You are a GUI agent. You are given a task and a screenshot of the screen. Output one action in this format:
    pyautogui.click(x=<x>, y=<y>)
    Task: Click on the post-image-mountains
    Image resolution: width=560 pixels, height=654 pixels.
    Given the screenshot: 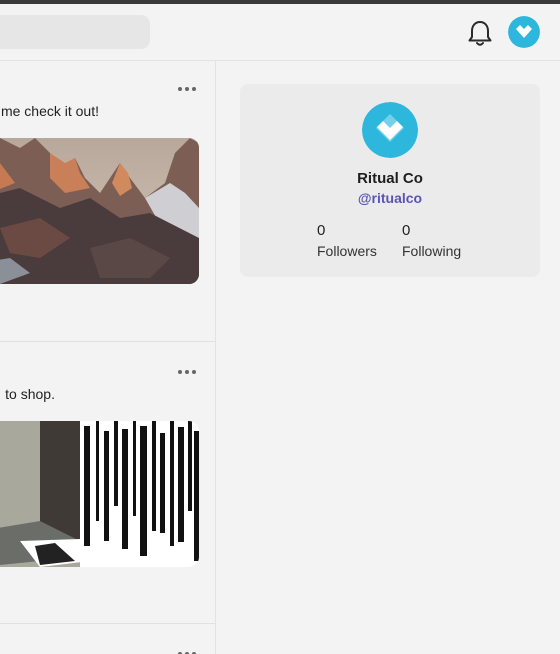 What is the action you would take?
    pyautogui.click(x=99, y=211)
    